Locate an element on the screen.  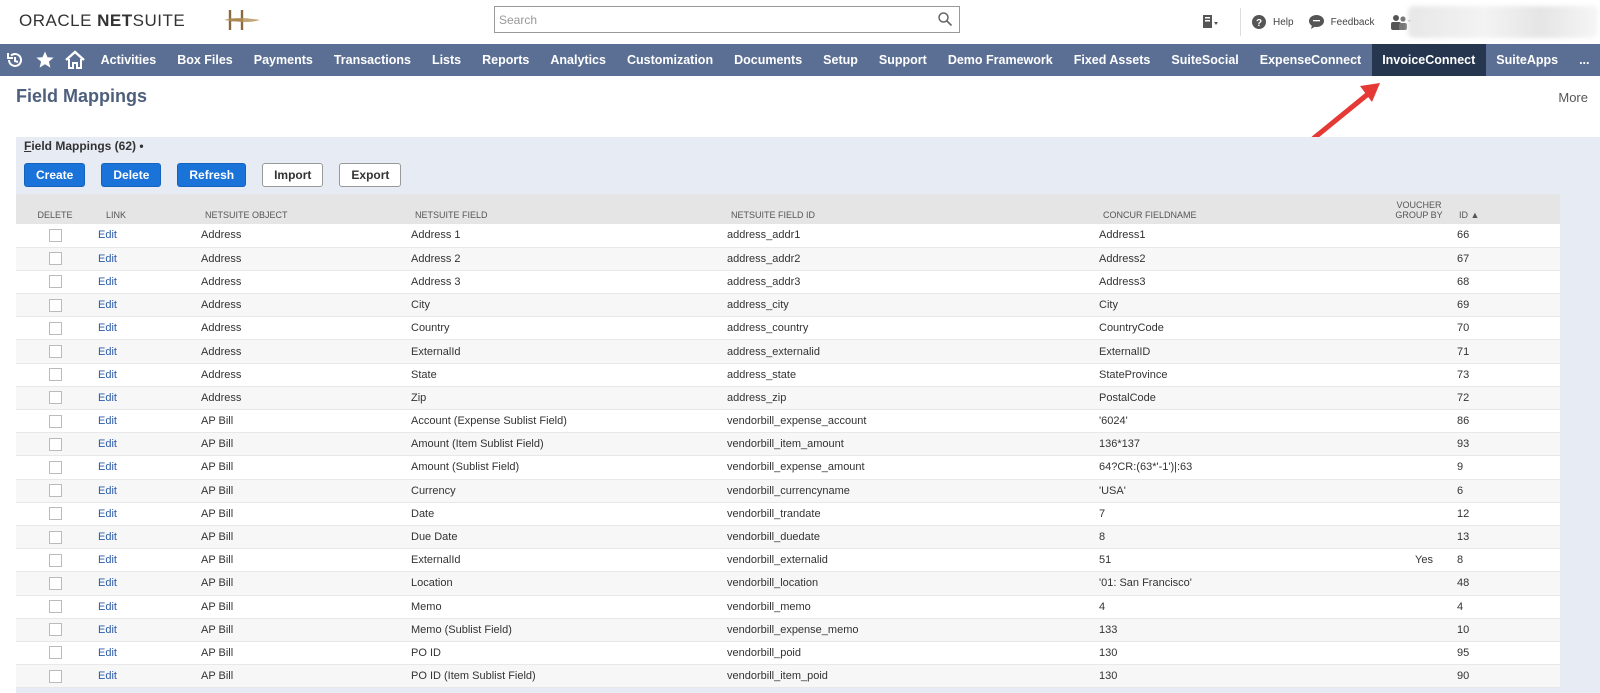
col-header-link: LINK is located at coordinates (145, 209).